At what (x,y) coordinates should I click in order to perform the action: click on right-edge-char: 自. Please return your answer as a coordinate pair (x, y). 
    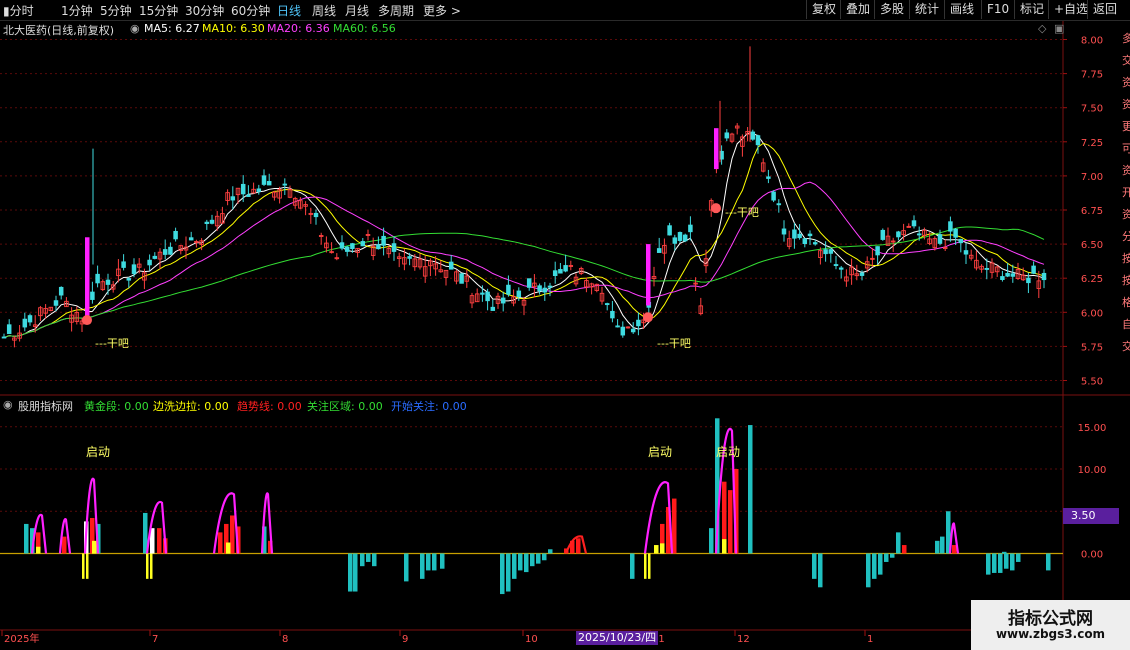
    Looking at the image, I should click on (1126, 324).